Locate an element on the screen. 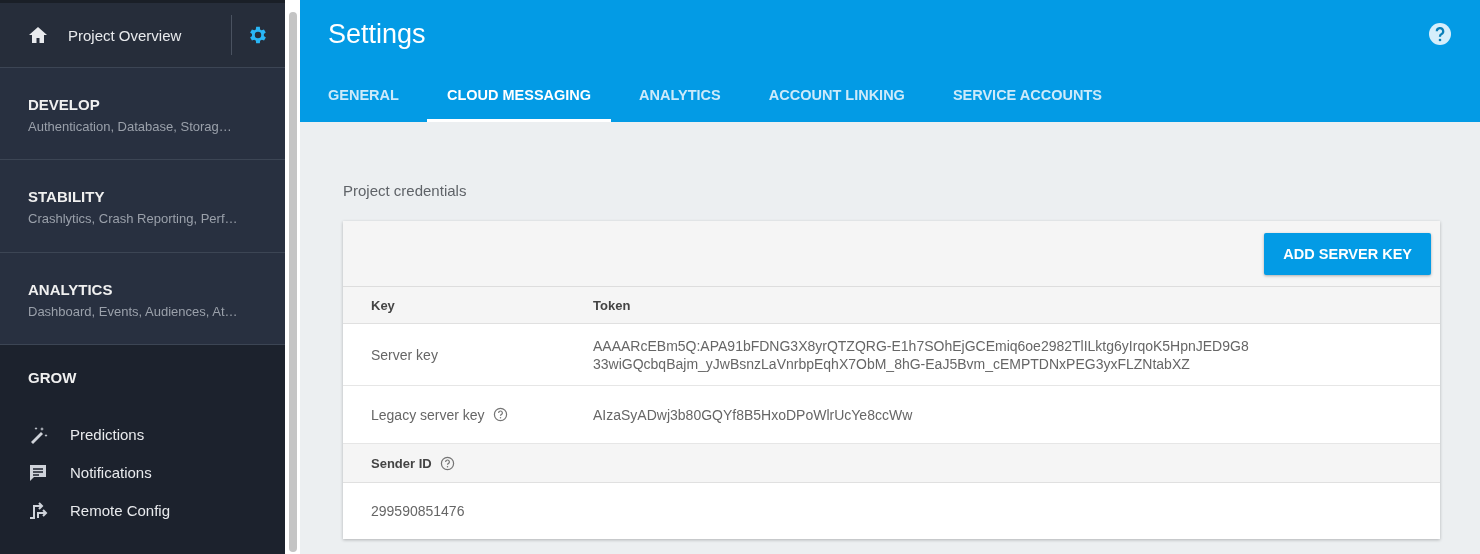 This screenshot has height=554, width=1480. sidebar-item: Notifications is located at coordinates (111, 473).